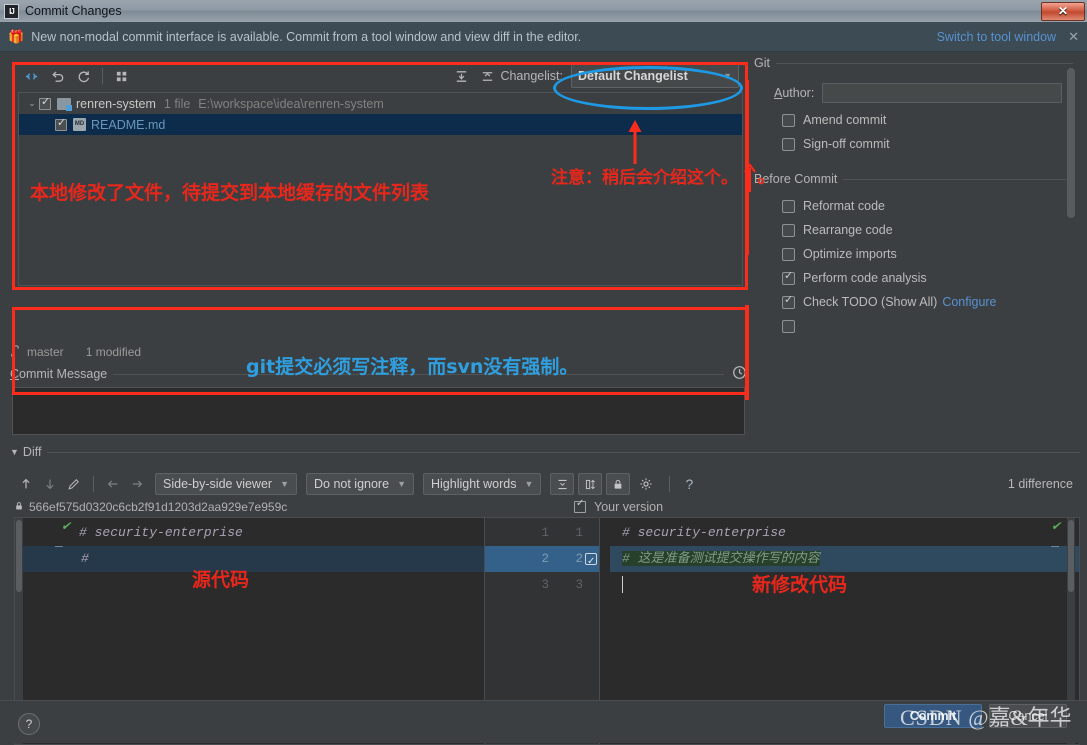  I want to click on next-difference-icon, so click(50, 484).